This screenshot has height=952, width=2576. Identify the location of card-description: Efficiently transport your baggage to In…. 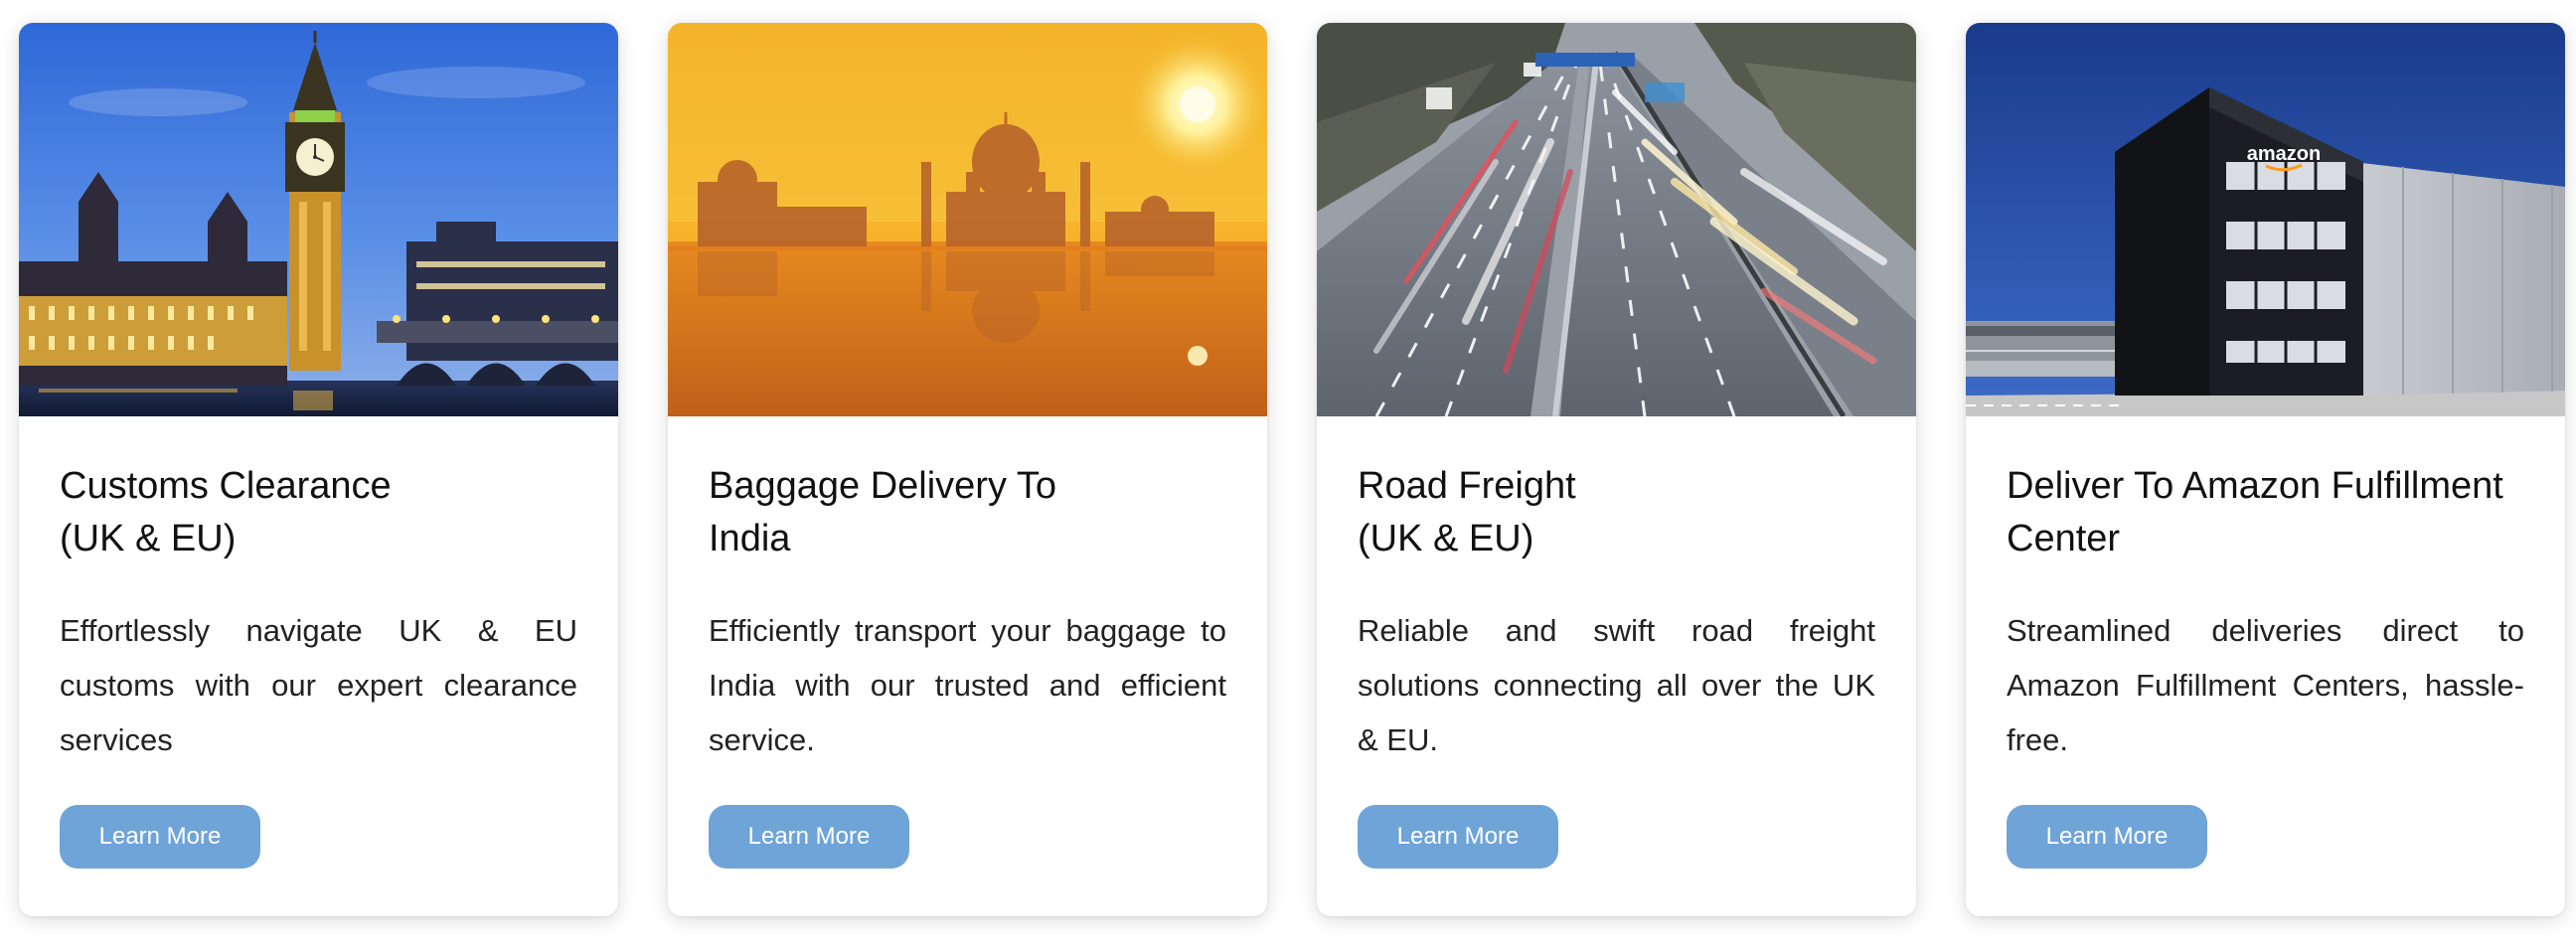
(967, 685).